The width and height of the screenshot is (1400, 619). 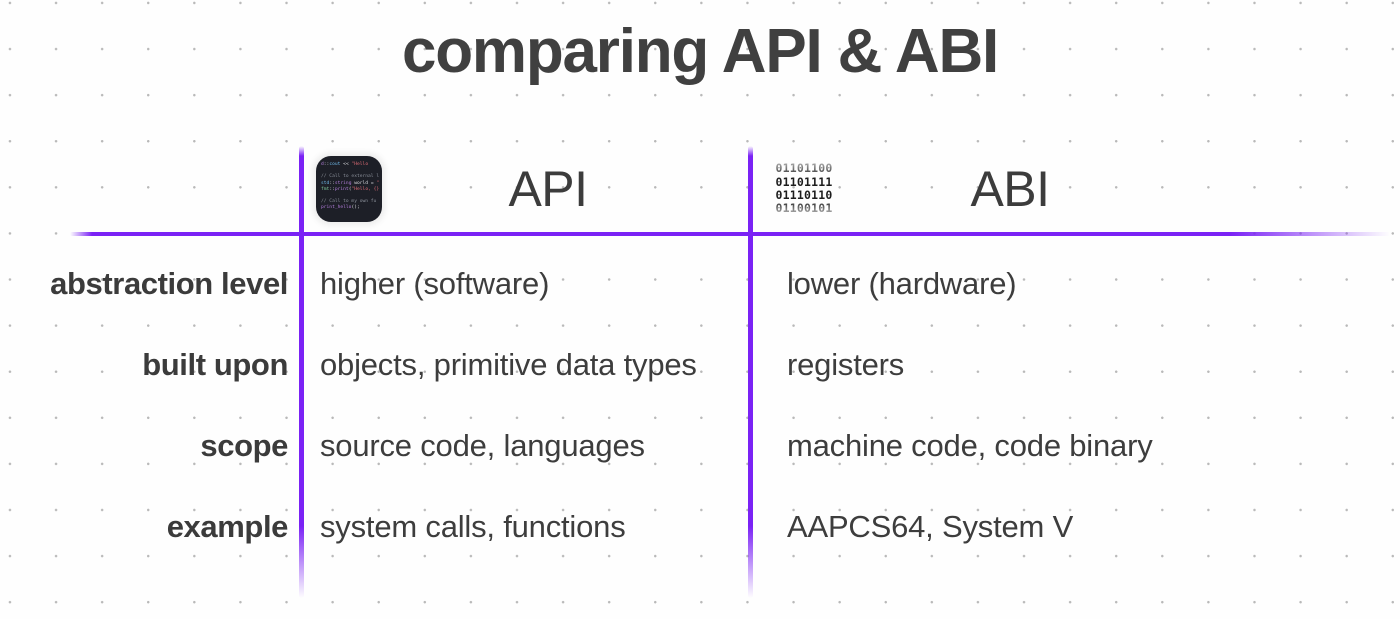 I want to click on row-label-example: example, so click(x=227, y=526).